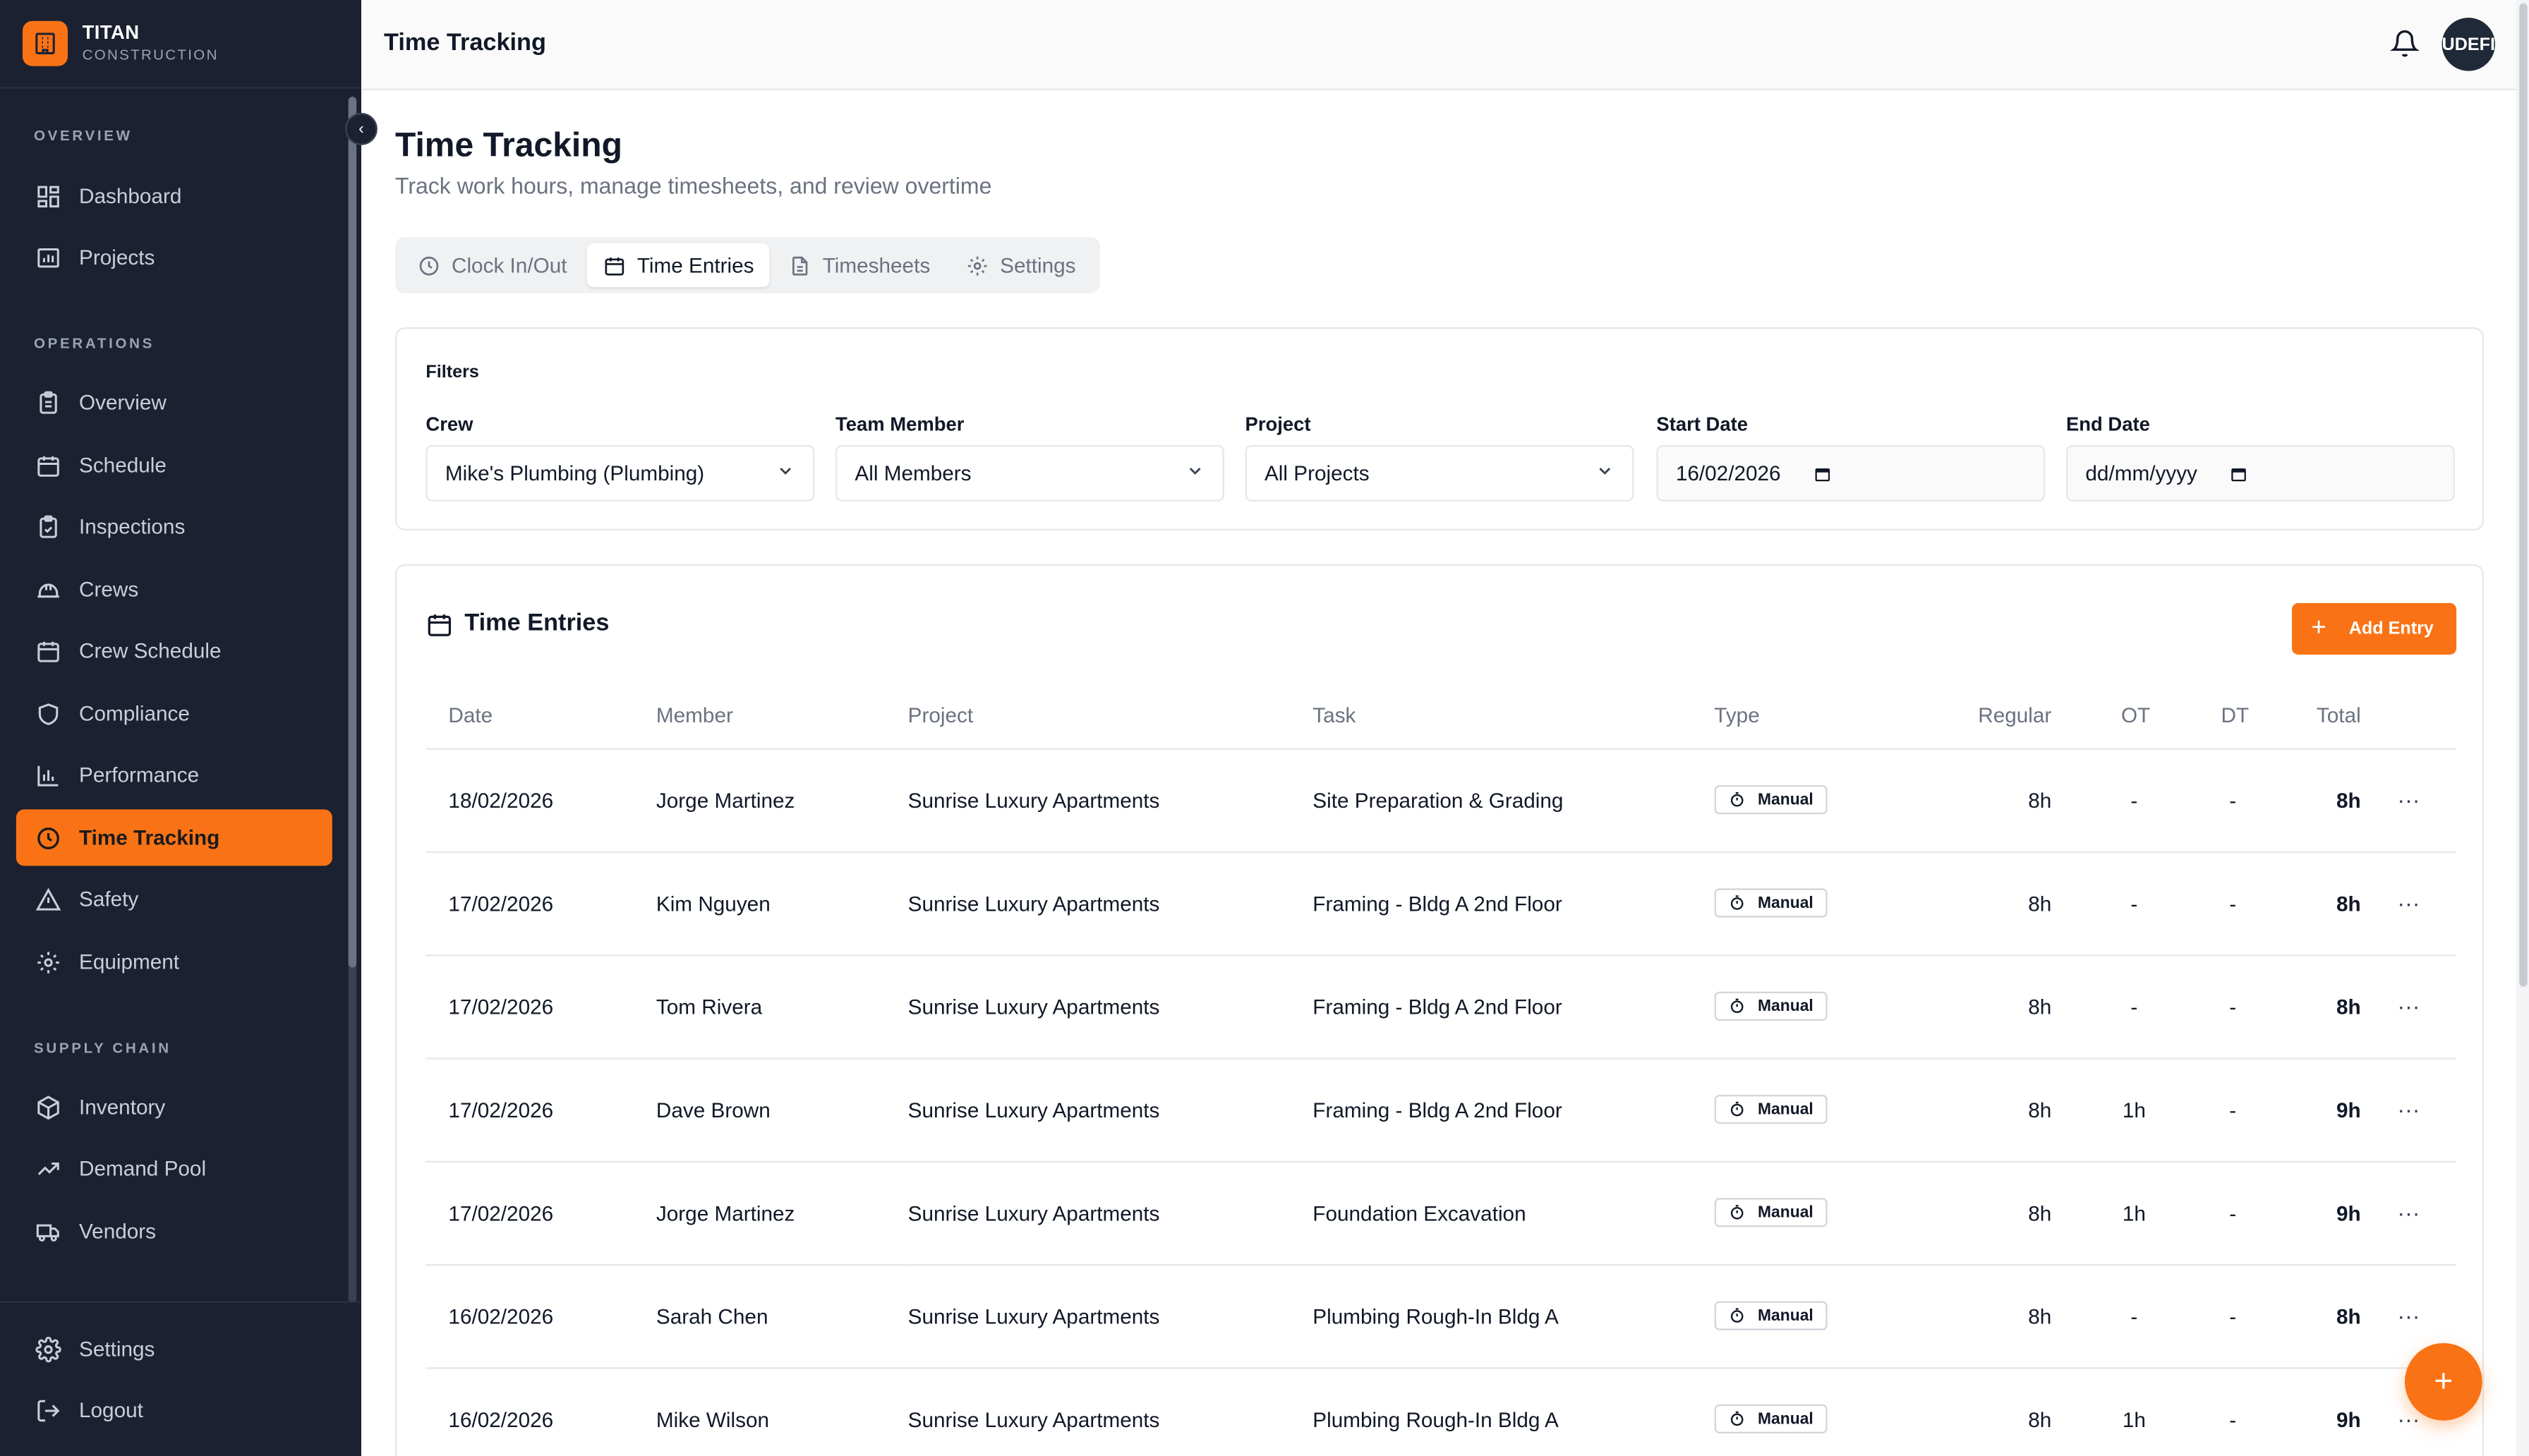 Image resolution: width=2529 pixels, height=1456 pixels. Describe the element at coordinates (2101, 904) in the screenshot. I see `cell-ot: -` at that location.